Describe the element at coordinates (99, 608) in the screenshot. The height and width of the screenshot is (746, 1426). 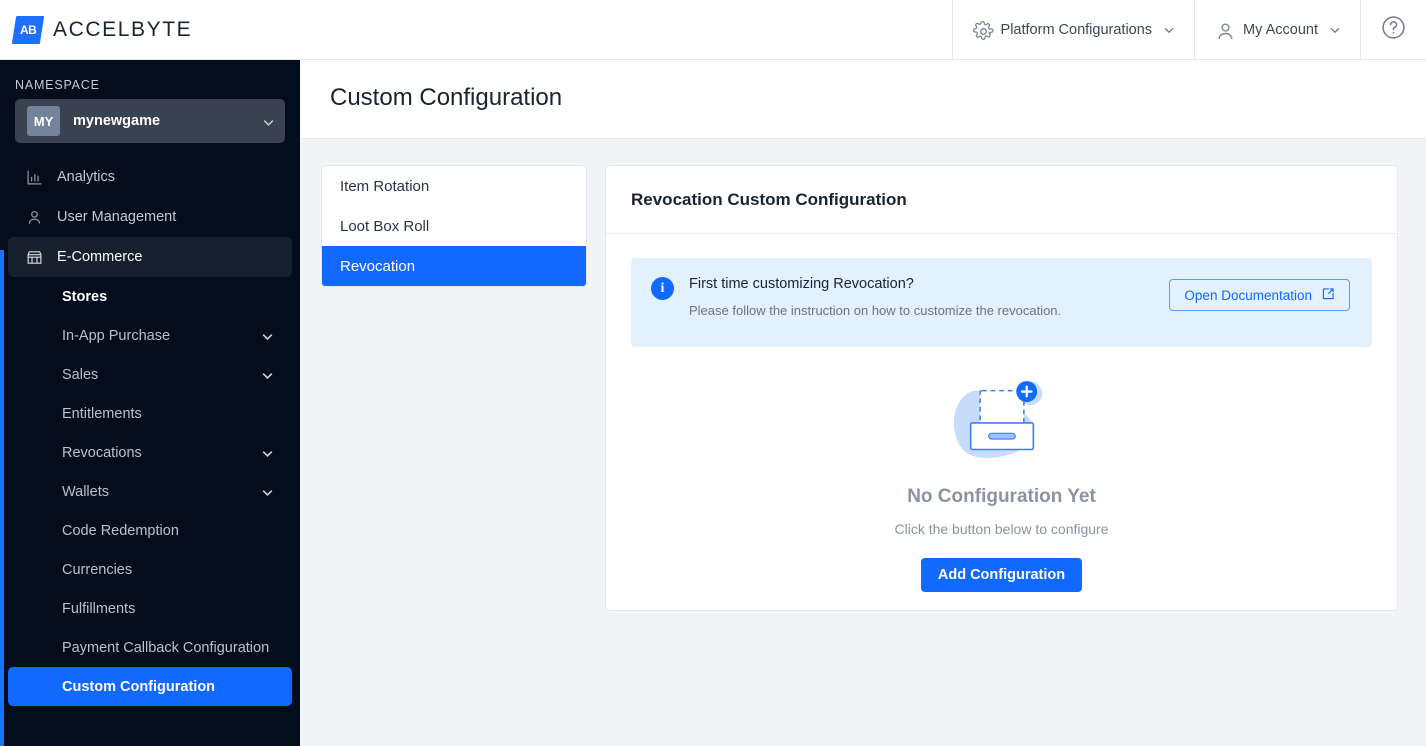
I see `sidebar-subitem-label: Fulfillments` at that location.